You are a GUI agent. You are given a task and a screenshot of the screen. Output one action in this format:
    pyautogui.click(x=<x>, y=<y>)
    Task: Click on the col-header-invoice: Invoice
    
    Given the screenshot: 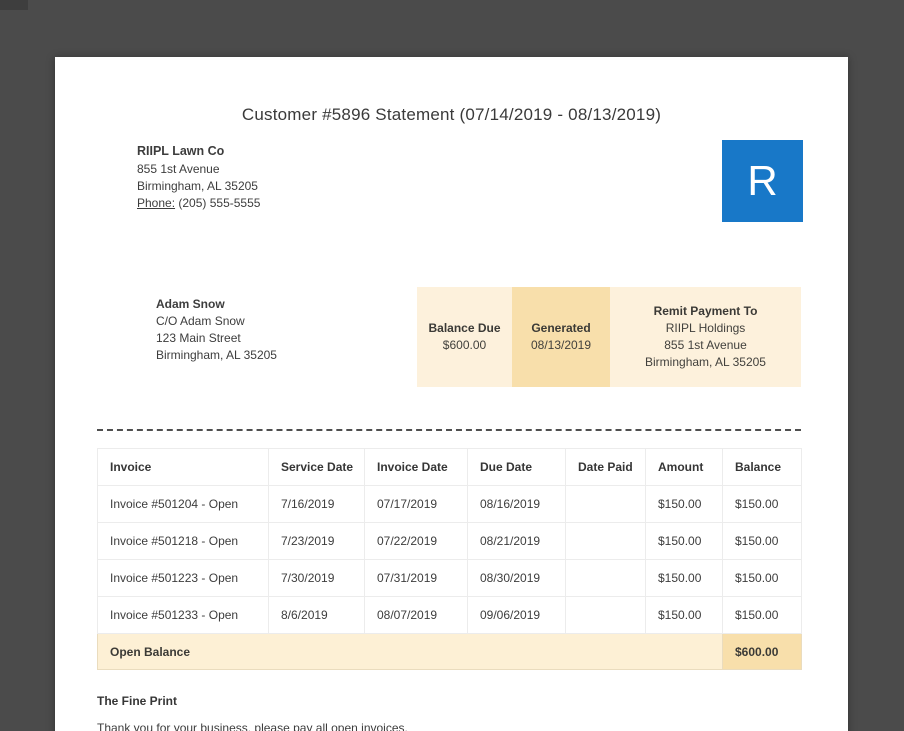 What is the action you would take?
    pyautogui.click(x=183, y=467)
    